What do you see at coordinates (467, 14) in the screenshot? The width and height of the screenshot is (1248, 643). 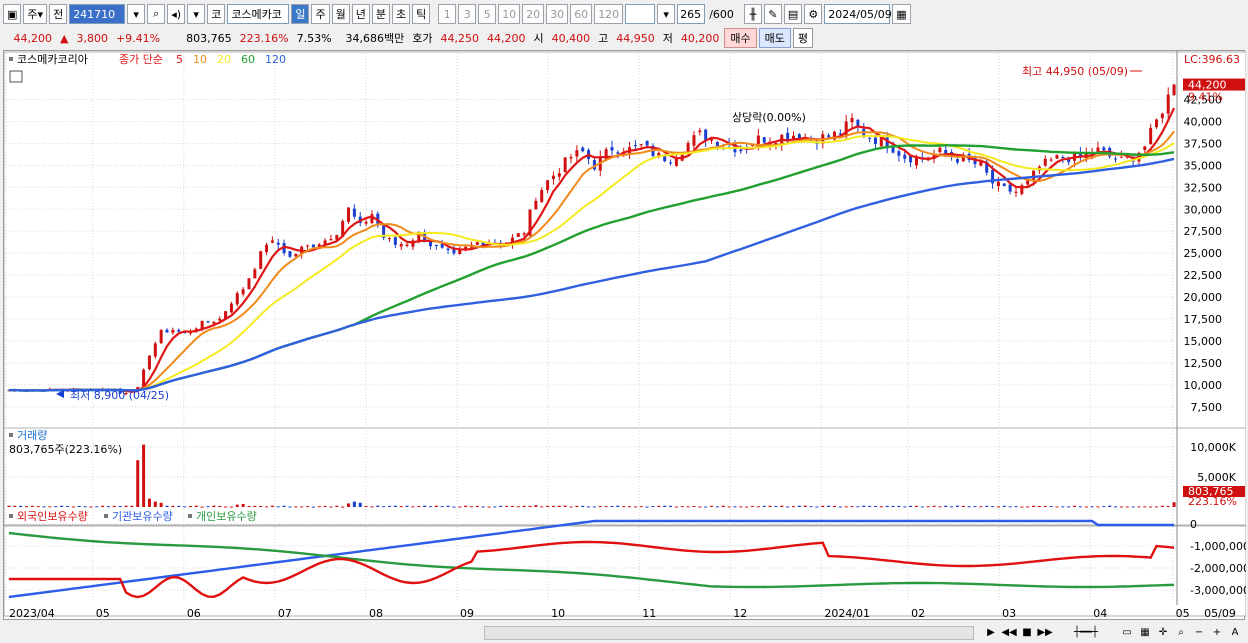 I see `interval-button-3: 3` at bounding box center [467, 14].